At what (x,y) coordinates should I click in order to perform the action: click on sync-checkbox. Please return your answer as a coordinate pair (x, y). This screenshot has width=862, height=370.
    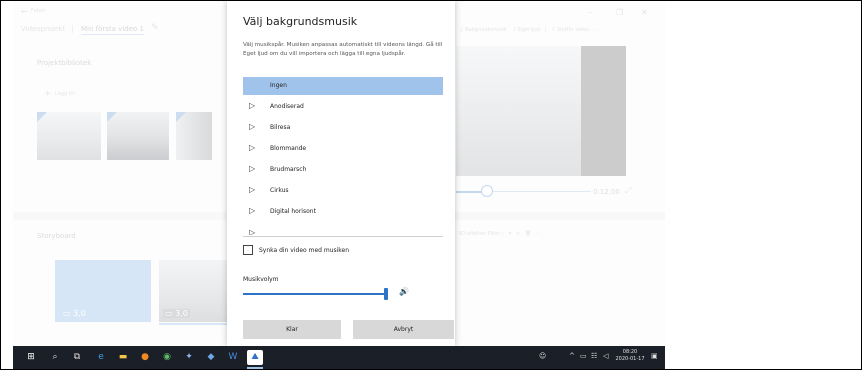
    Looking at the image, I should click on (248, 250).